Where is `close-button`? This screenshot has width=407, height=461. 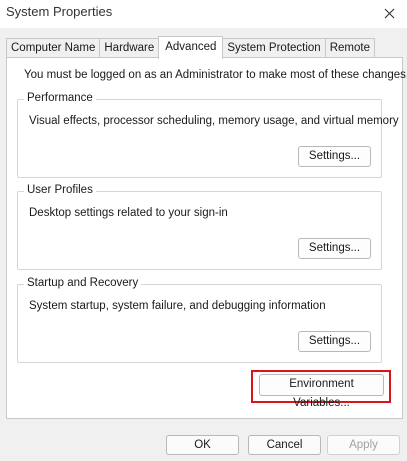 close-button is located at coordinates (389, 13).